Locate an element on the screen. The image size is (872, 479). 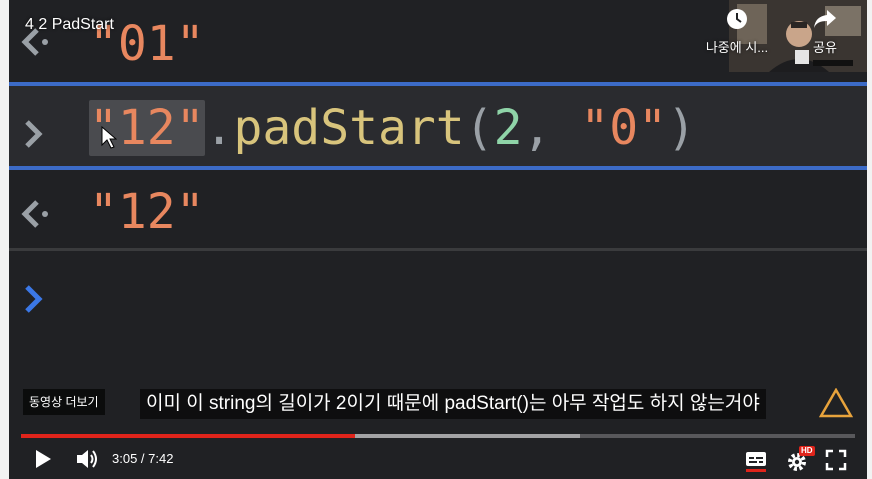
share-button: 공유 is located at coordinates (825, 32).